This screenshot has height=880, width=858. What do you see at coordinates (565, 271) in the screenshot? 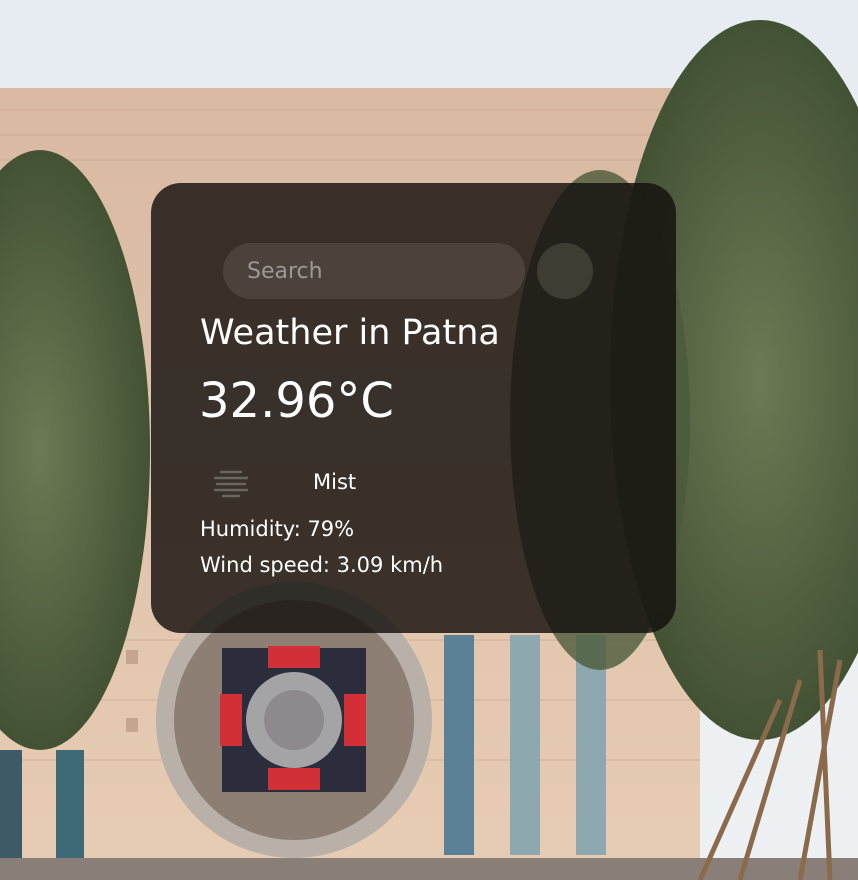
I see `search-button` at bounding box center [565, 271].